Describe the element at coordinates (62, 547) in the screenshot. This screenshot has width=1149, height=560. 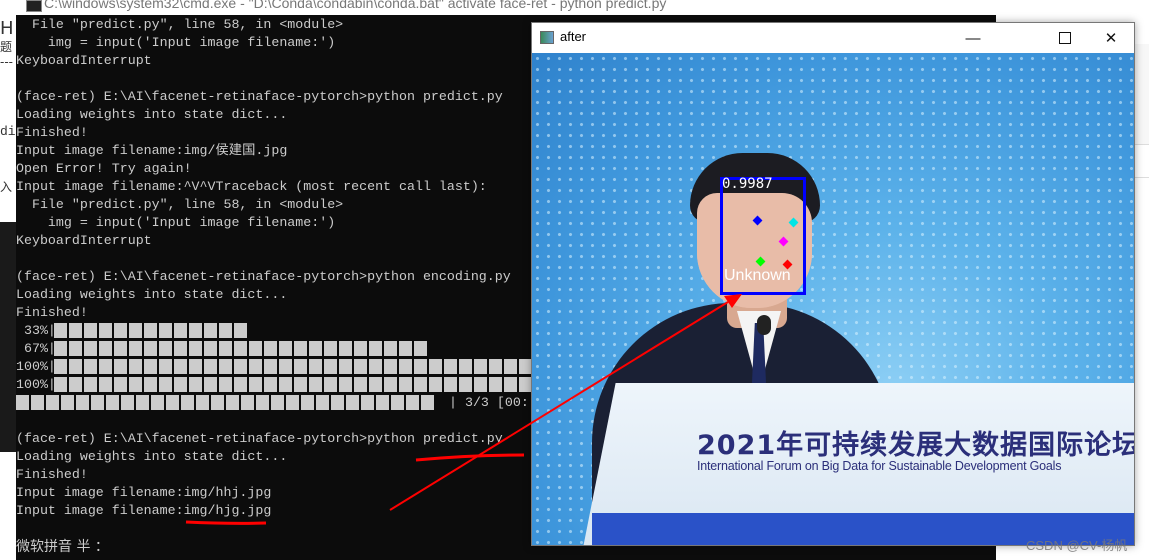
I see `ime-status: 微软拼音 半 ：` at that location.